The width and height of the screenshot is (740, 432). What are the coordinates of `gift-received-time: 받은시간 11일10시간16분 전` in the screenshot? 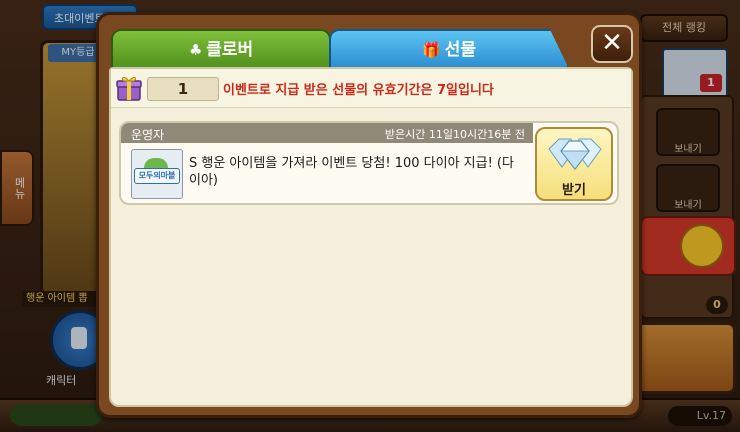 It's located at (454, 134).